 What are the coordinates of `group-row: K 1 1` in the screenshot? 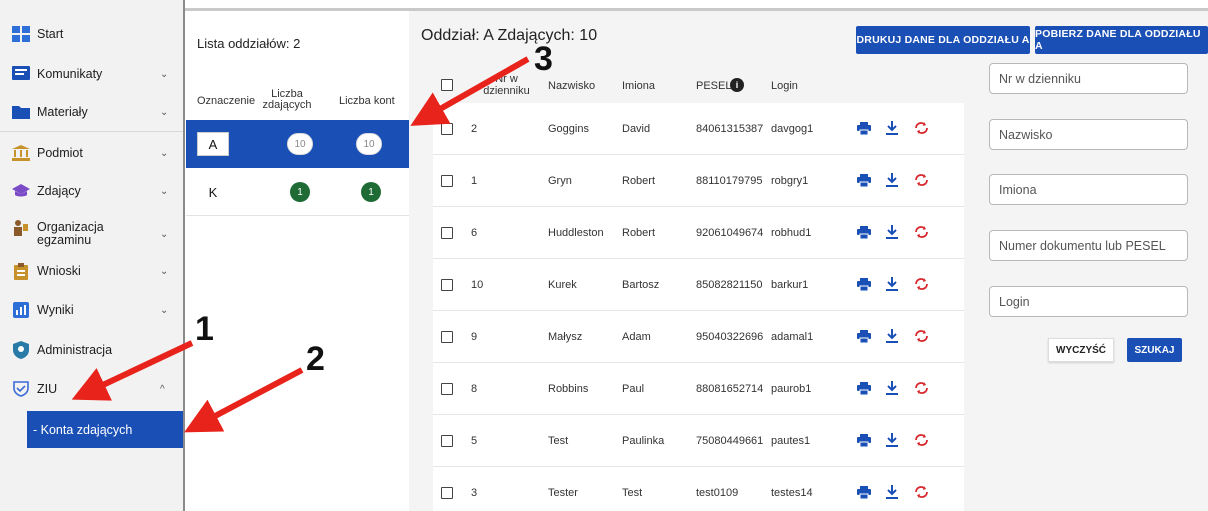 It's located at (297, 192).